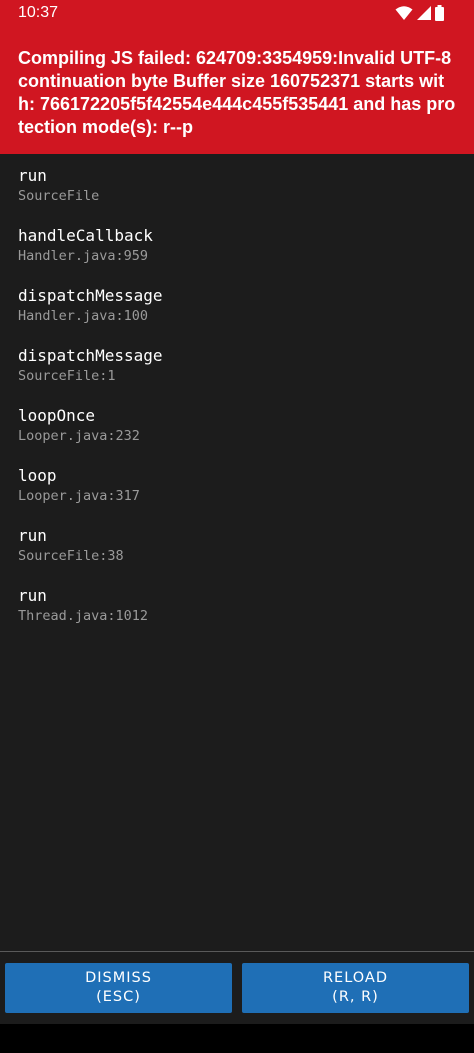 This screenshot has height=1053, width=474. I want to click on frame-location: SourceFile, so click(59, 196).